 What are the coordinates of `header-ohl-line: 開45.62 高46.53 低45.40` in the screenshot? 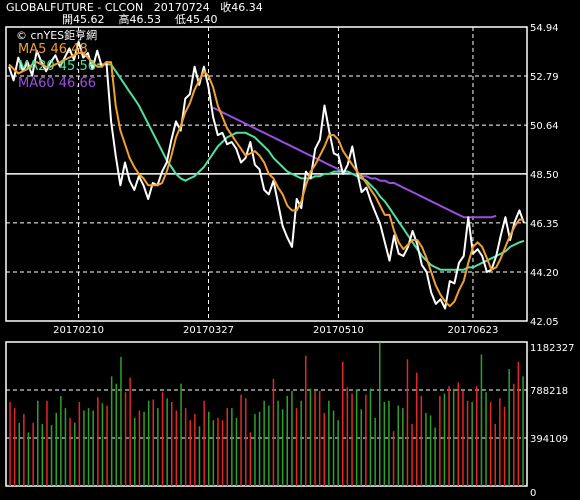 It's located at (140, 20).